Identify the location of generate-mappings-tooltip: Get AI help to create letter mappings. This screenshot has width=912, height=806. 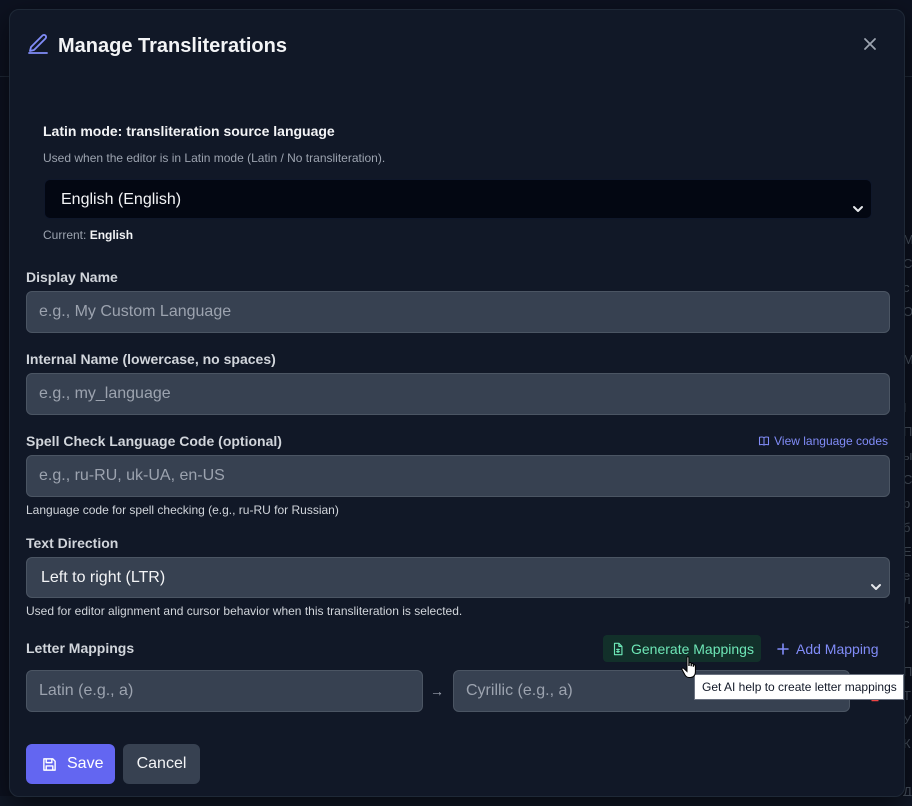
(799, 687).